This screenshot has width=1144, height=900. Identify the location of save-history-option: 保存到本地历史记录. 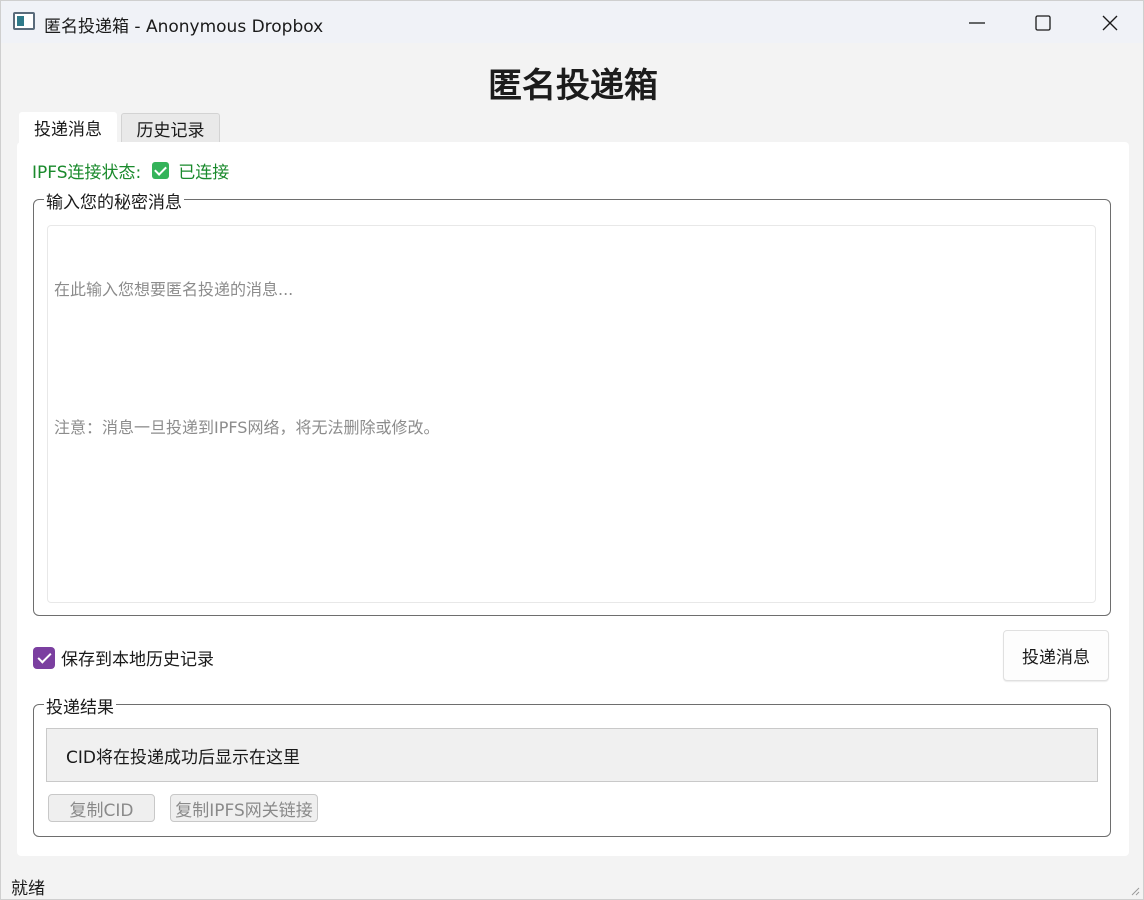
(123, 657).